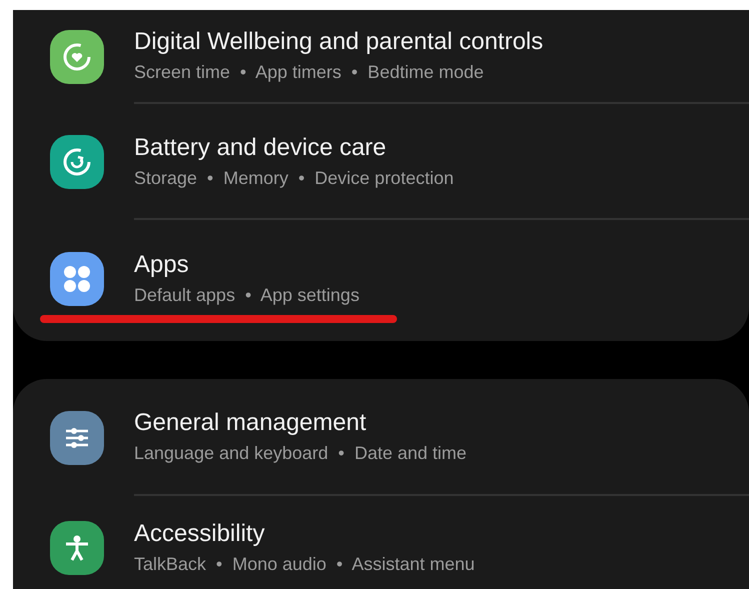  What do you see at coordinates (309, 73) in the screenshot?
I see `setting-subtitle: Screen time • App timers • Bedtime mode` at bounding box center [309, 73].